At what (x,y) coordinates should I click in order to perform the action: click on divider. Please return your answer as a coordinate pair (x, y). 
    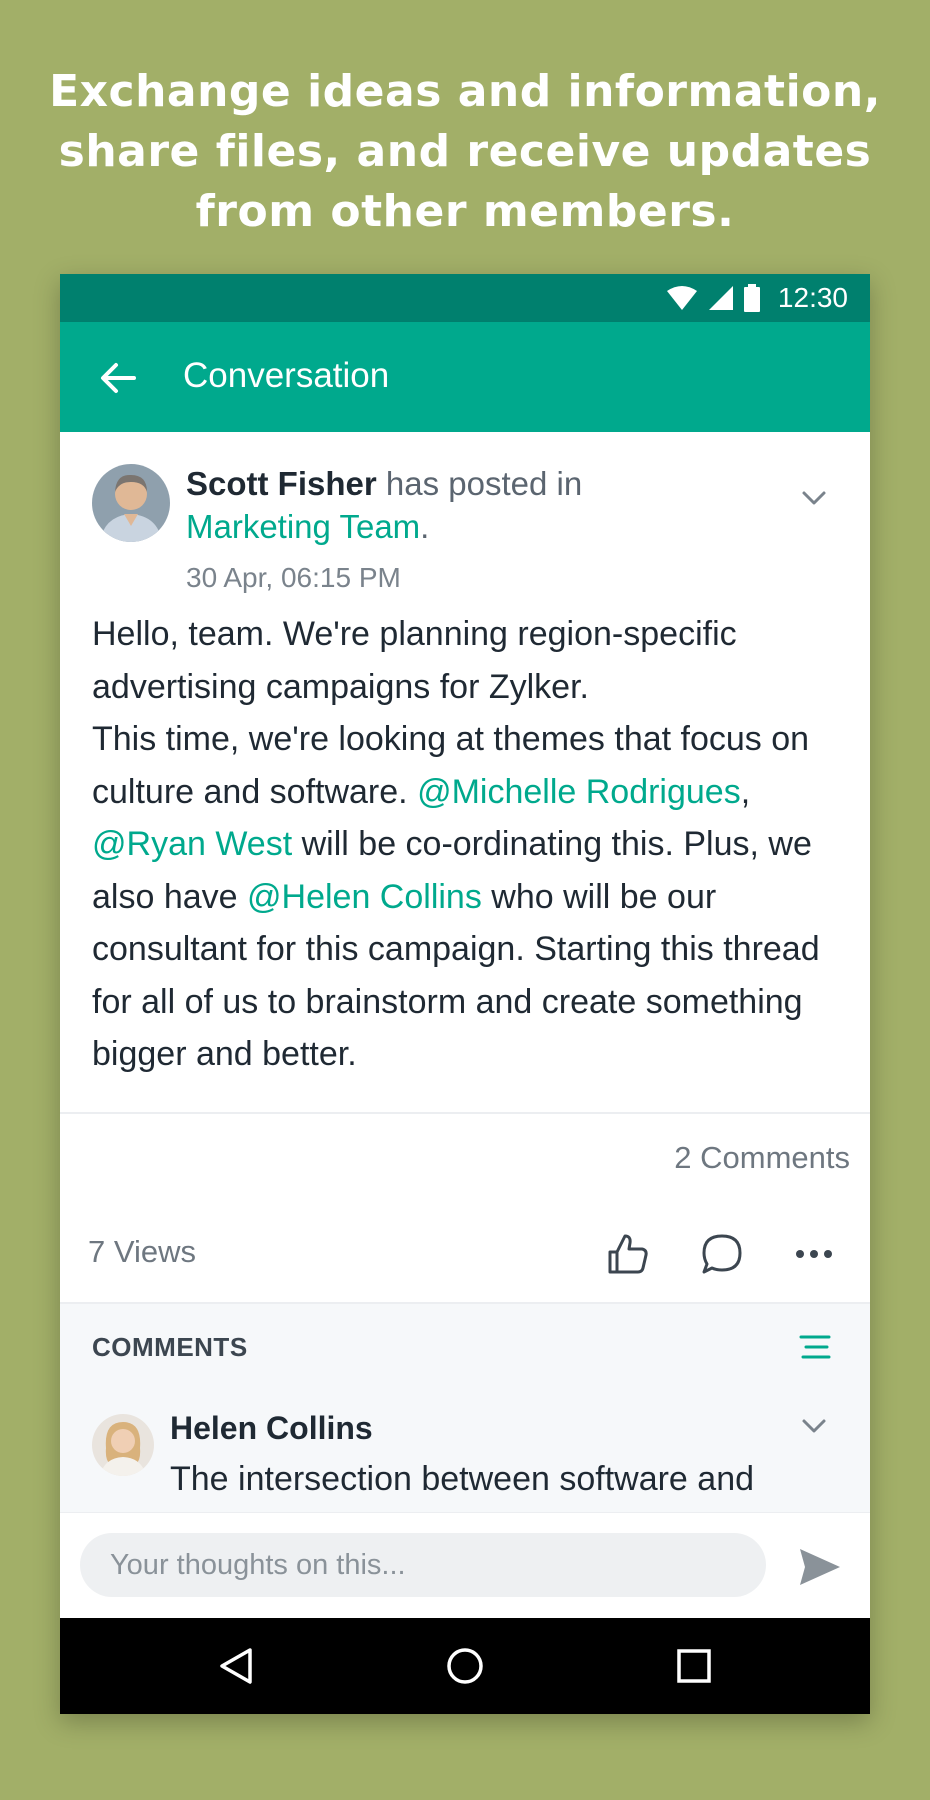
    Looking at the image, I should click on (465, 1113).